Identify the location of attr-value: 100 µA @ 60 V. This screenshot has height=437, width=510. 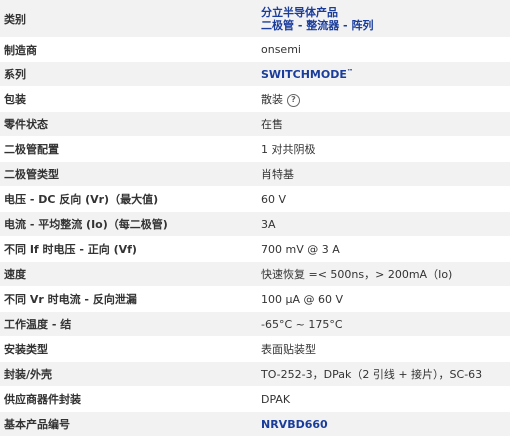
(302, 299).